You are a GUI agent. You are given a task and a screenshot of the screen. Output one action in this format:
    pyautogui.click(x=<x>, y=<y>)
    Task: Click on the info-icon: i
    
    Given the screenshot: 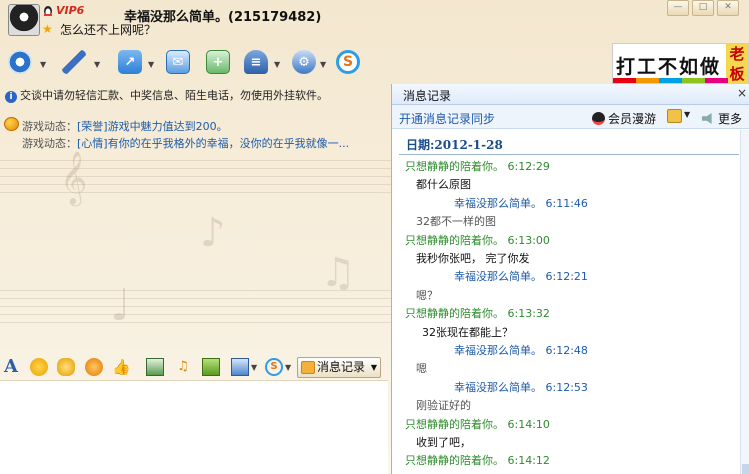 What is the action you would take?
    pyautogui.click(x=11, y=97)
    